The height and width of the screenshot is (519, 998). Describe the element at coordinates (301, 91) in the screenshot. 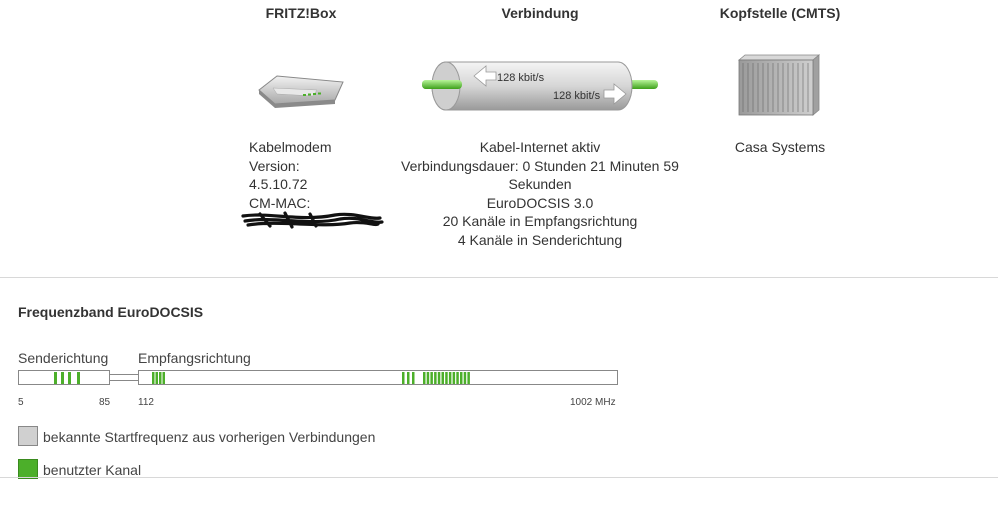

I see `router-icon` at that location.